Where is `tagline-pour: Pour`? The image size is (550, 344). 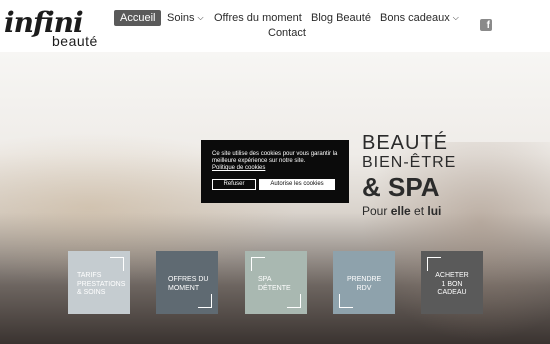 tagline-pour: Pour is located at coordinates (376, 211).